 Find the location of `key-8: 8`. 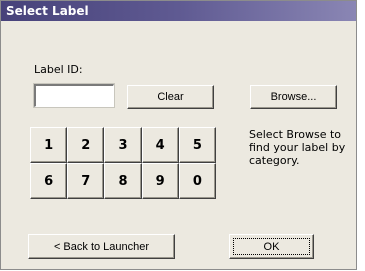

key-8: 8 is located at coordinates (123, 181).